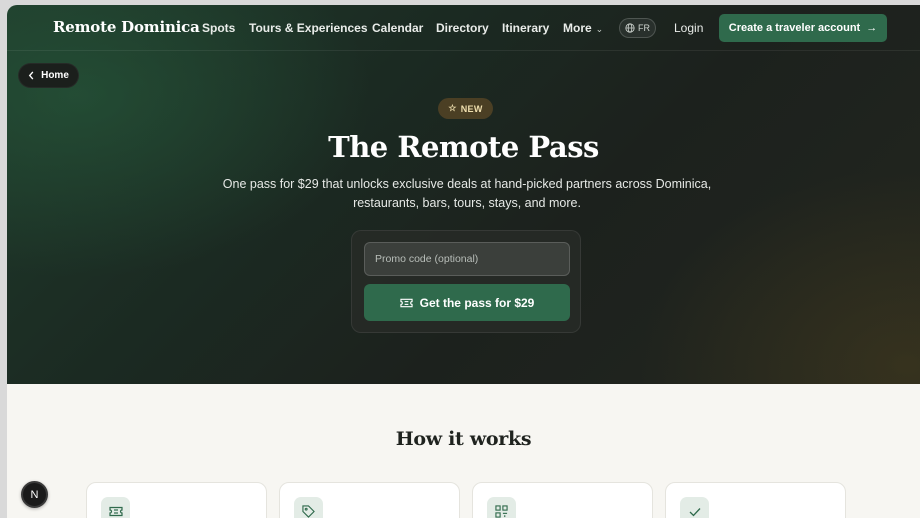 This screenshot has width=920, height=518. I want to click on purchase-card: Get the pass for $29, so click(466, 281).